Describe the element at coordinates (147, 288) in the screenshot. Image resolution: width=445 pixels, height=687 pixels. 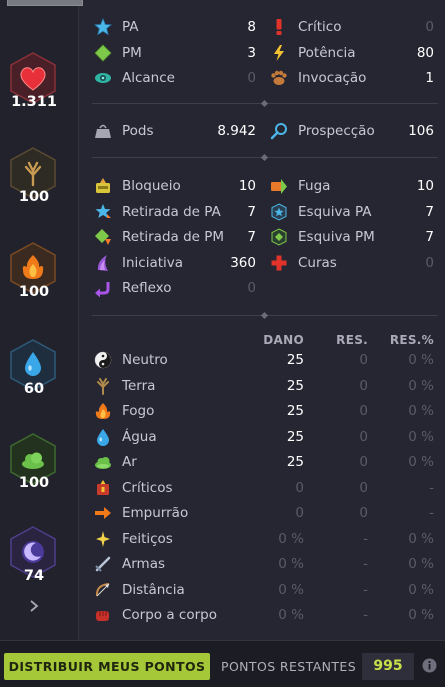
I see `stat-label: Reflexo` at that location.